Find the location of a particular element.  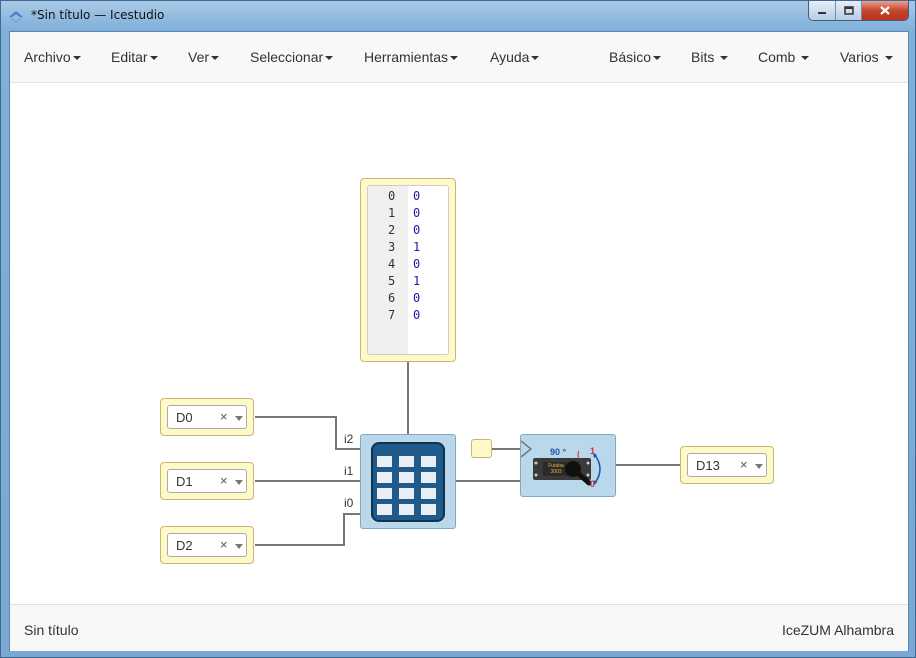

port-label-i0: i0 is located at coordinates (349, 503).